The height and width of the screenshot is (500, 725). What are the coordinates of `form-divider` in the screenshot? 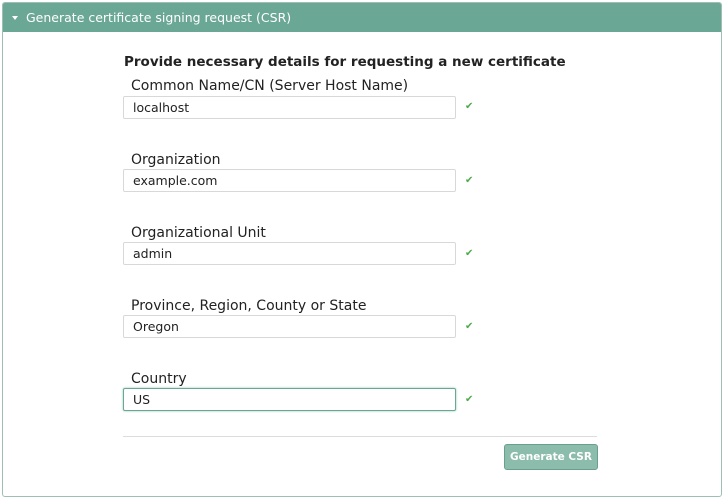 It's located at (360, 436).